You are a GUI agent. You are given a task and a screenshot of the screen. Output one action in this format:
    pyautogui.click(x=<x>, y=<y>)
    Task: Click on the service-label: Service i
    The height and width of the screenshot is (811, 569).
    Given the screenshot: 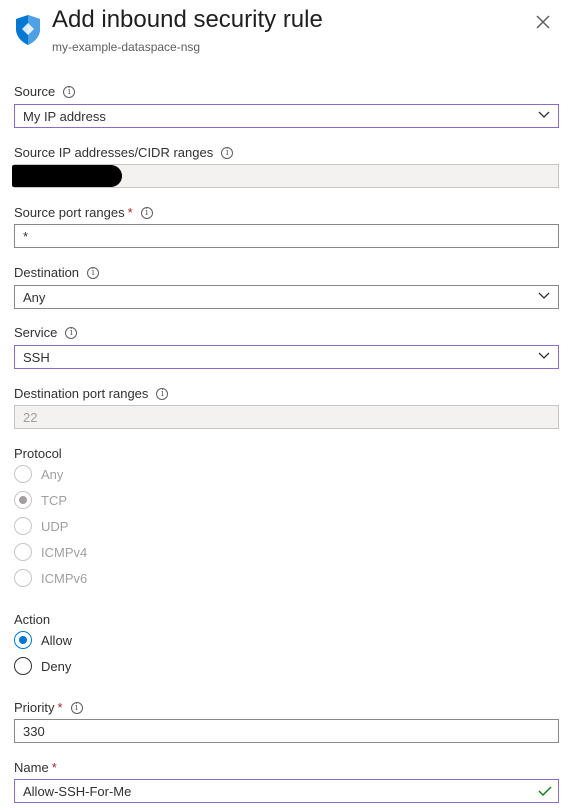 What is the action you would take?
    pyautogui.click(x=46, y=332)
    